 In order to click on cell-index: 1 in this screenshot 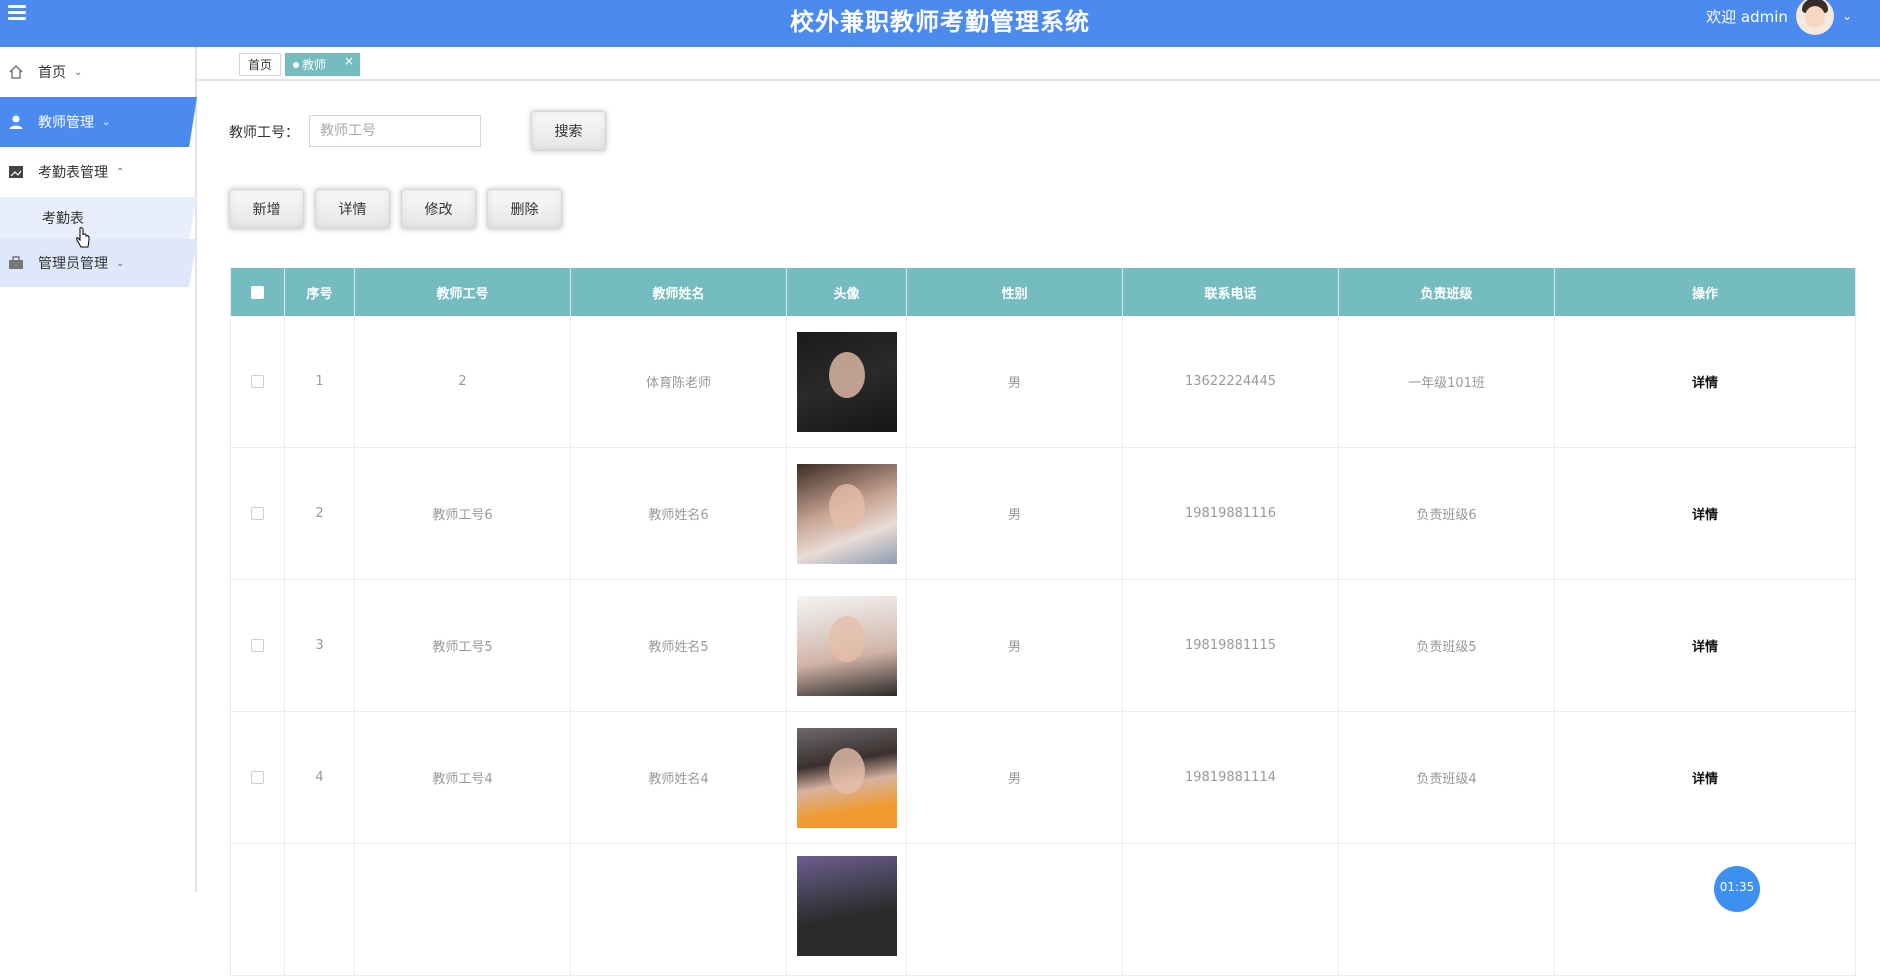, I will do `click(320, 381)`.